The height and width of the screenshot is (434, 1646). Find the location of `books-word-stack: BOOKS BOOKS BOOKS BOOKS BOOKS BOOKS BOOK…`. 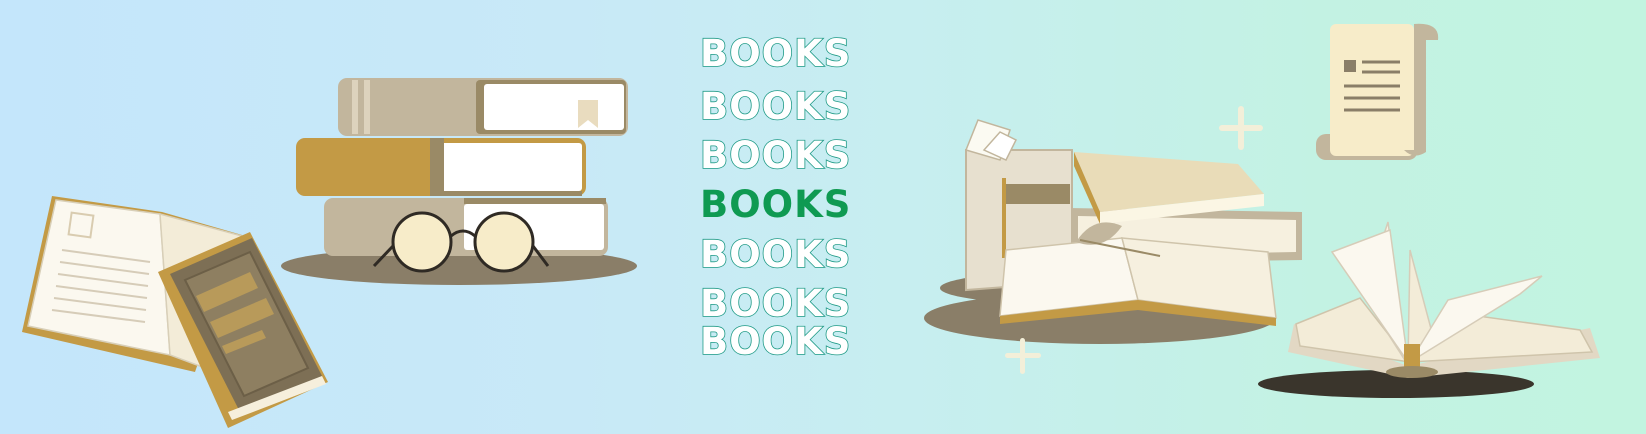

books-word-stack: BOOKS BOOKS BOOKS BOOKS BOOKS BOOKS BOOK… is located at coordinates (799, 203).